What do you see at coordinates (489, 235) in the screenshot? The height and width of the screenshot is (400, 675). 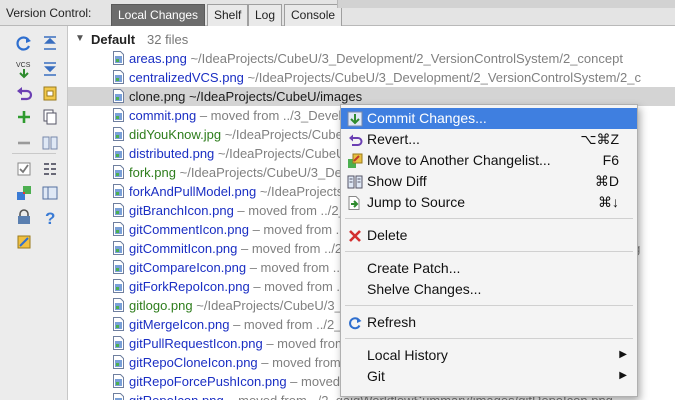 I see `menu-item-delete: Delete` at bounding box center [489, 235].